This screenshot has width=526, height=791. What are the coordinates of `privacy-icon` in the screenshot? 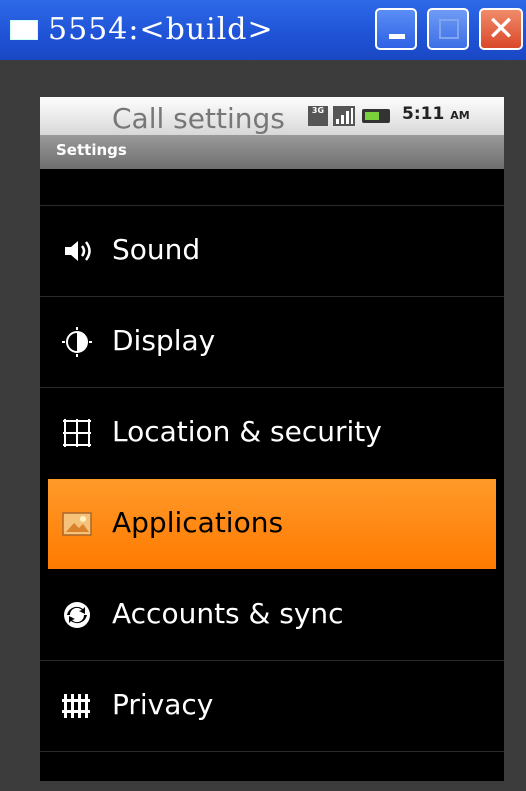 It's located at (76, 706).